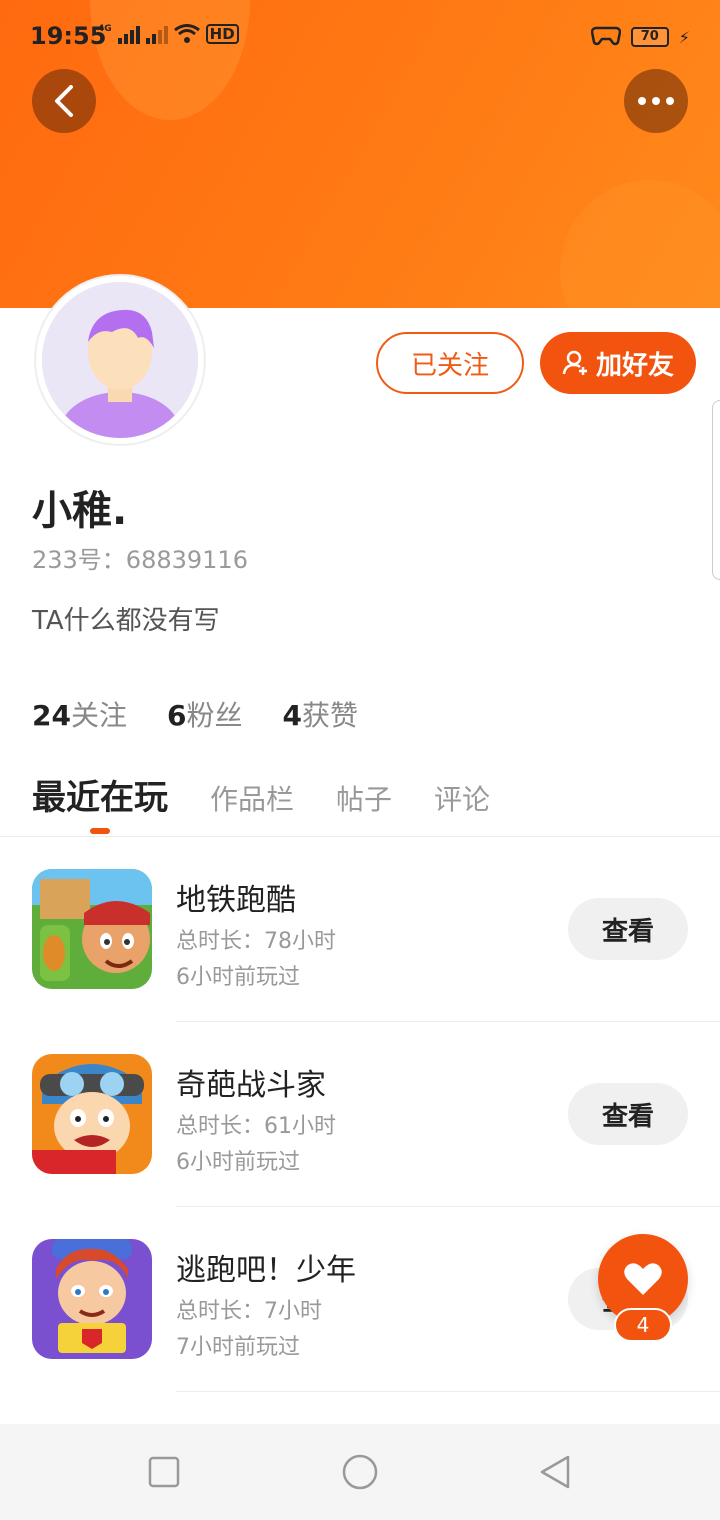 This screenshot has width=720, height=1520. I want to click on stat-label: 关注, so click(98, 715).